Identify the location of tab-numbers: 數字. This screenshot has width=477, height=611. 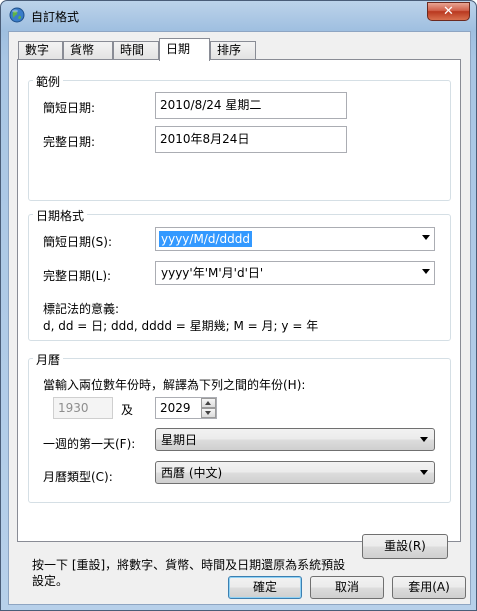
(40, 50).